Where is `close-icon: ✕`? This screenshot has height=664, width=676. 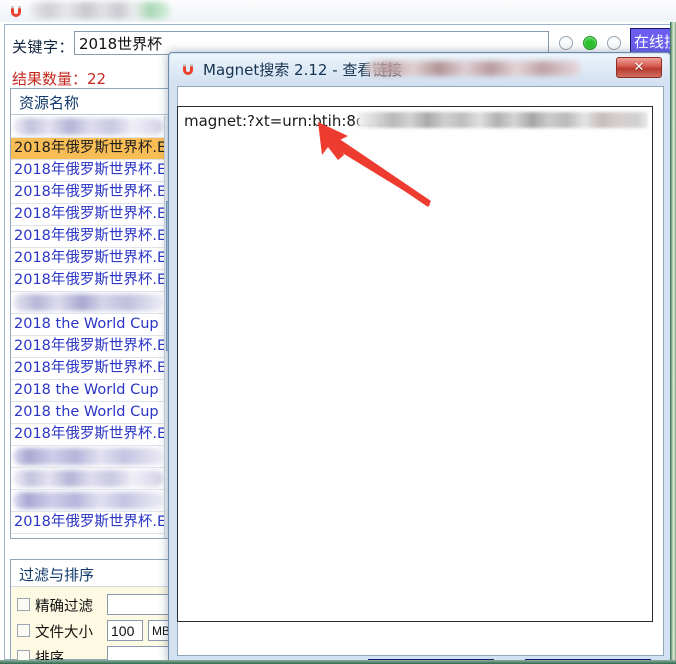
close-icon: ✕ is located at coordinates (639, 67).